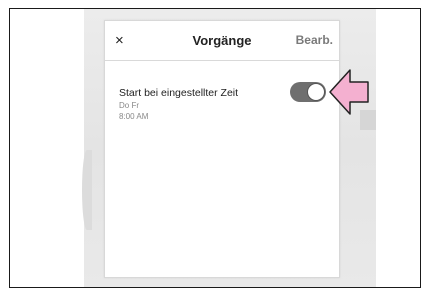 The width and height of the screenshot is (430, 289). Describe the element at coordinates (349, 92) in the screenshot. I see `pointer-arrow-icon` at that location.